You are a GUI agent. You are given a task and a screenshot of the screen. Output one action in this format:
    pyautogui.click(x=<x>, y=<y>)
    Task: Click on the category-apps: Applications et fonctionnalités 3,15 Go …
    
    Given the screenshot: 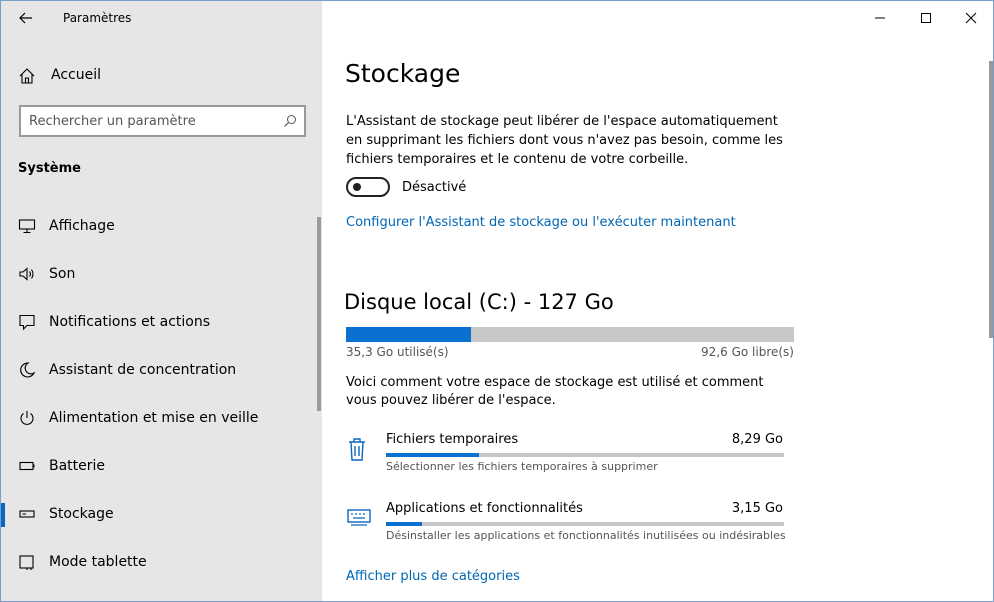 What is the action you would take?
    pyautogui.click(x=567, y=528)
    